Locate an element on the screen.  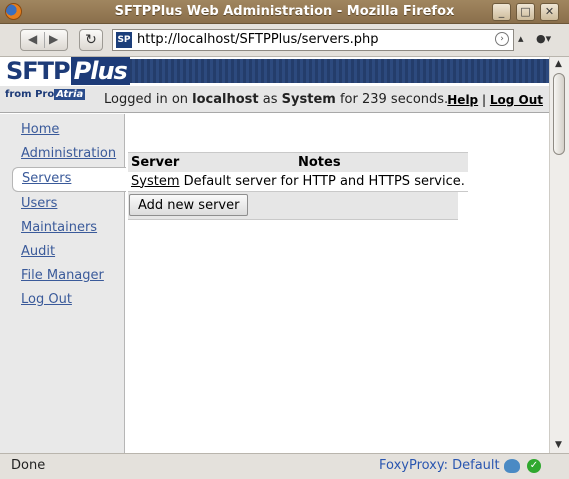
logo-brand-a: Pro is located at coordinates (45, 94).